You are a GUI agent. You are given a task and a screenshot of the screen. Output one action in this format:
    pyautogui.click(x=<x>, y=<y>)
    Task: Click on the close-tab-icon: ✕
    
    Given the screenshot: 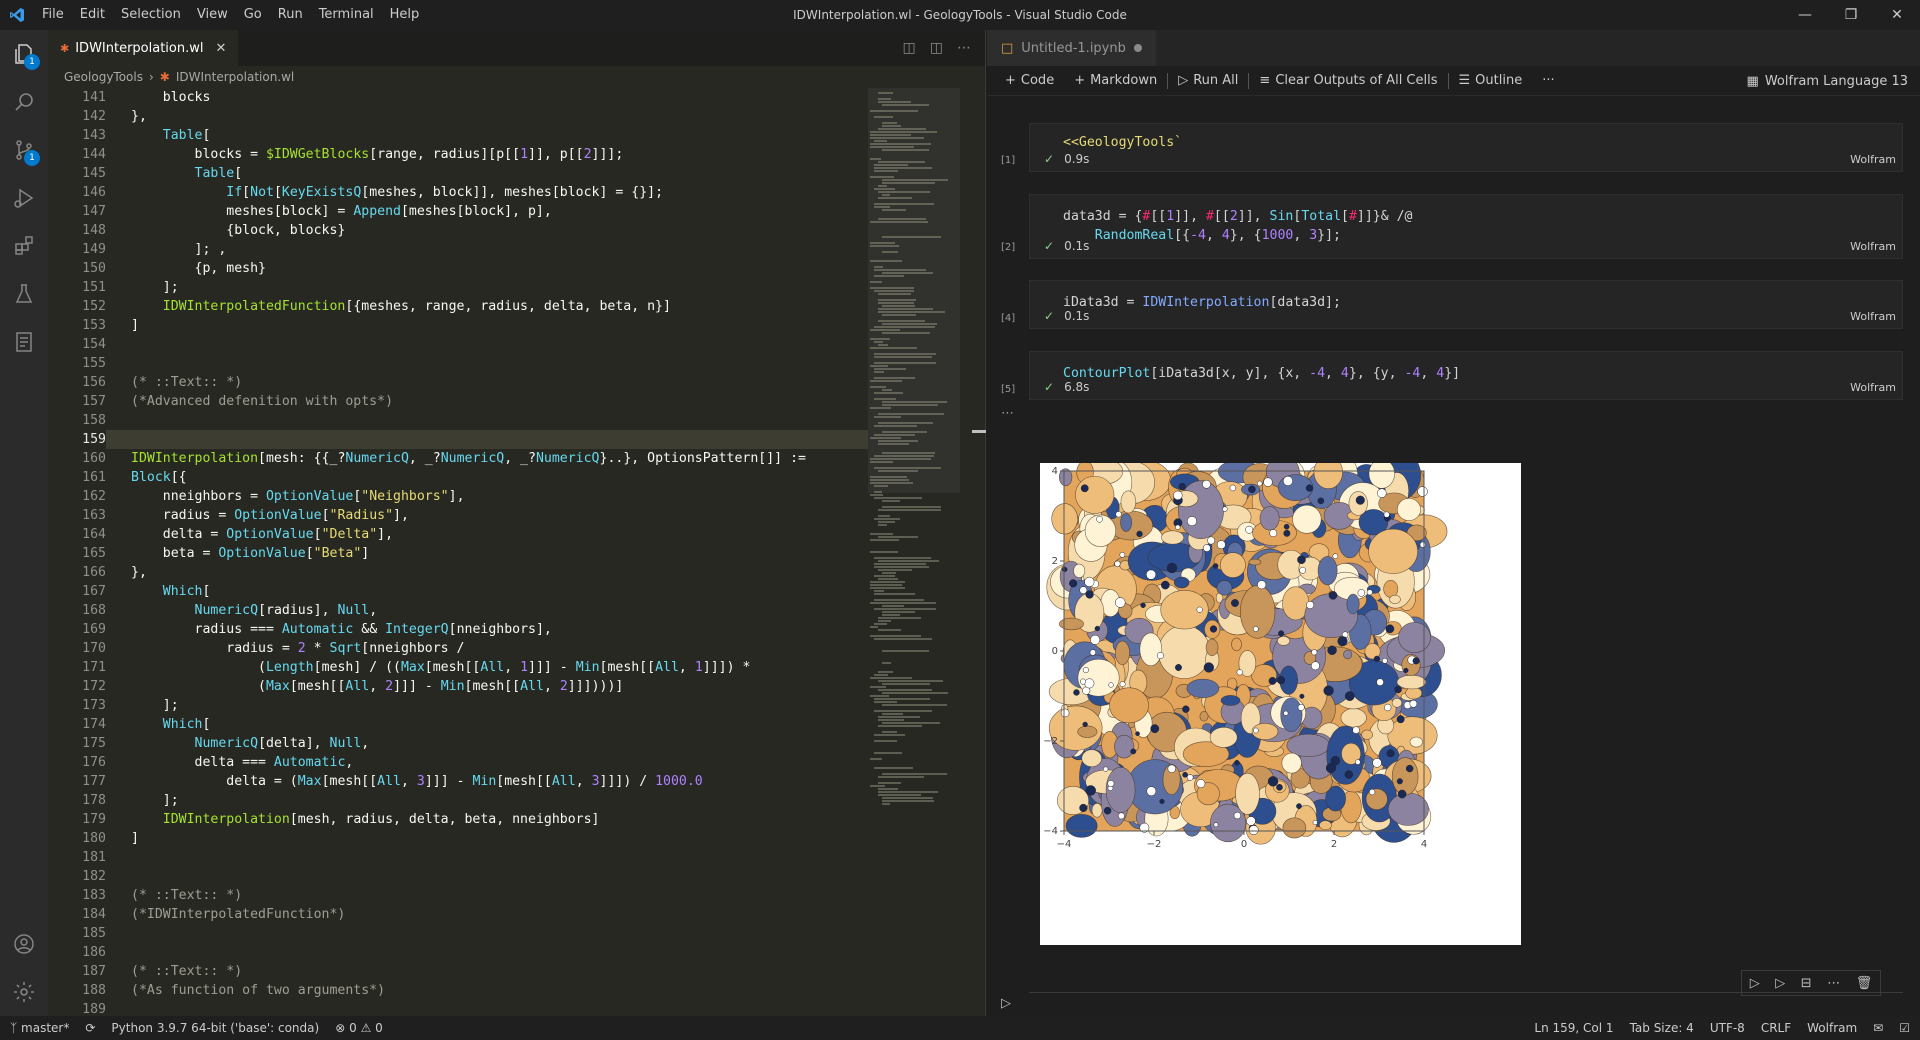 What is the action you would take?
    pyautogui.click(x=221, y=48)
    